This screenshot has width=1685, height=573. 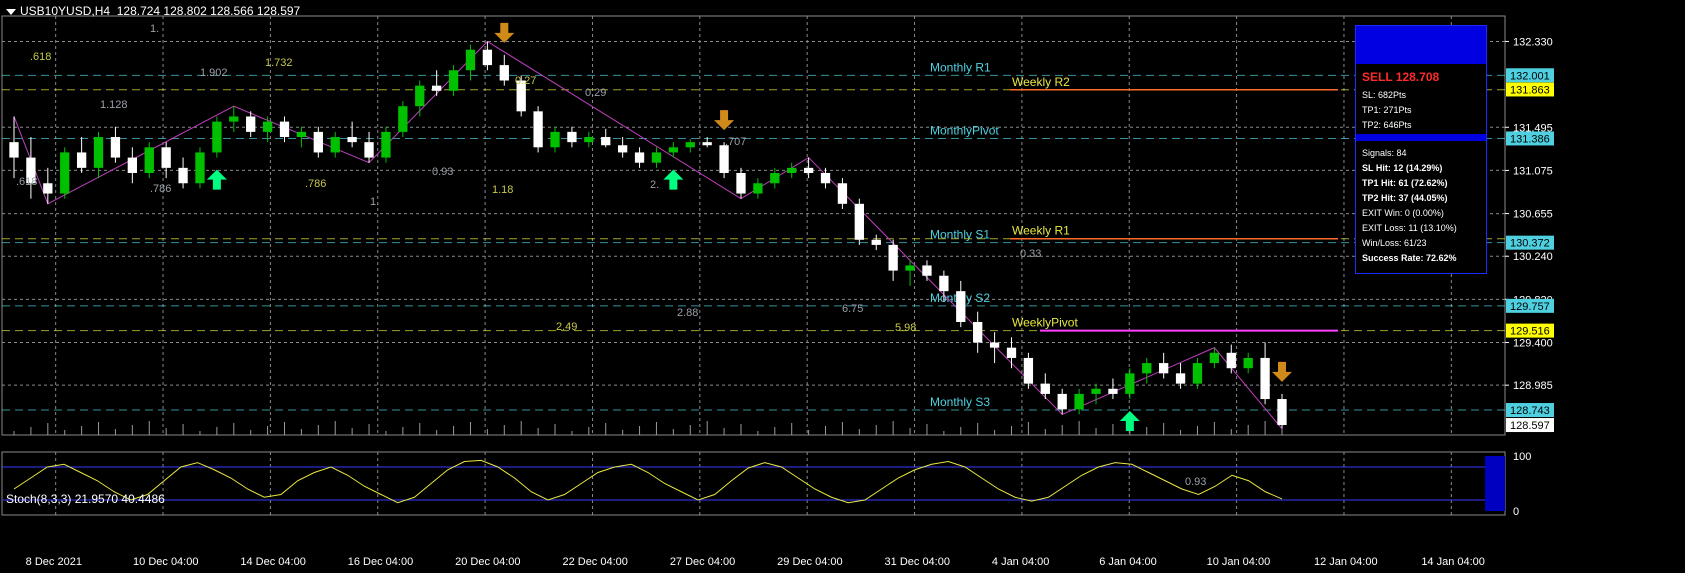 I want to click on stoch-scale-block, so click(x=1495, y=483).